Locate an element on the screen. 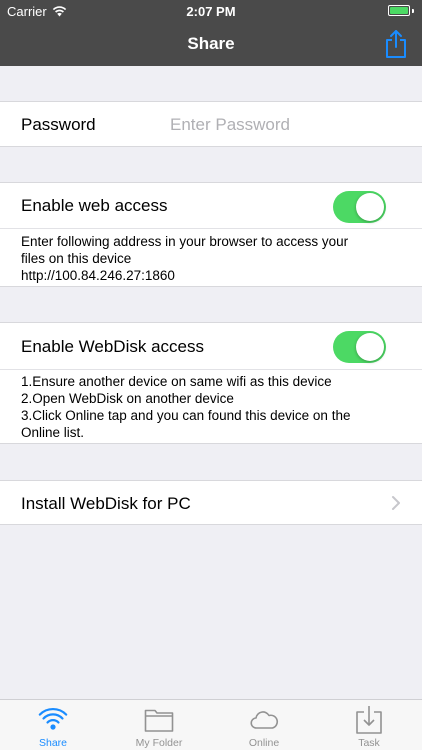 The width and height of the screenshot is (422, 750). navigation-bar: Share is located at coordinates (211, 44).